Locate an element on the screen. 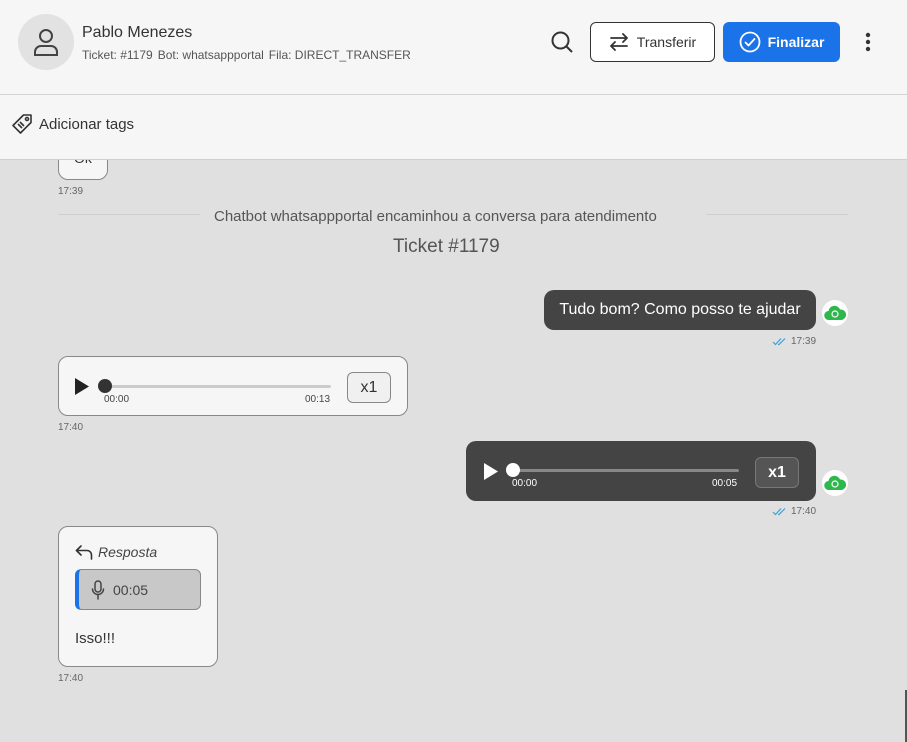  finalize-label: Finalizar is located at coordinates (796, 42).